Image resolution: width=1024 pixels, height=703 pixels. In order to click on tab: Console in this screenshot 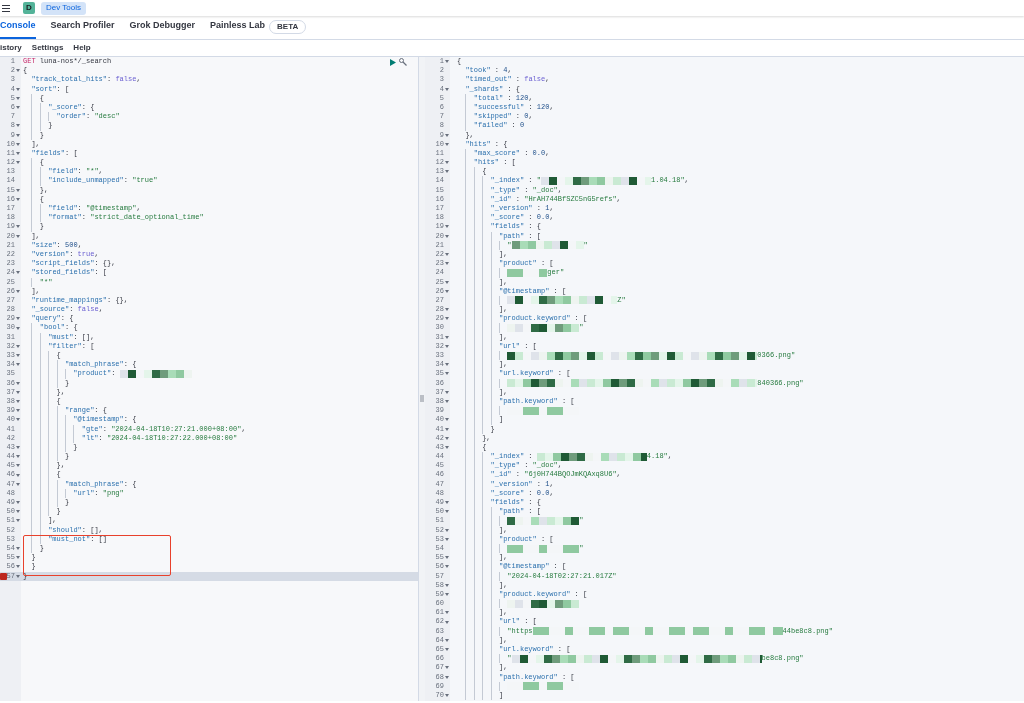, I will do `click(18, 27)`.